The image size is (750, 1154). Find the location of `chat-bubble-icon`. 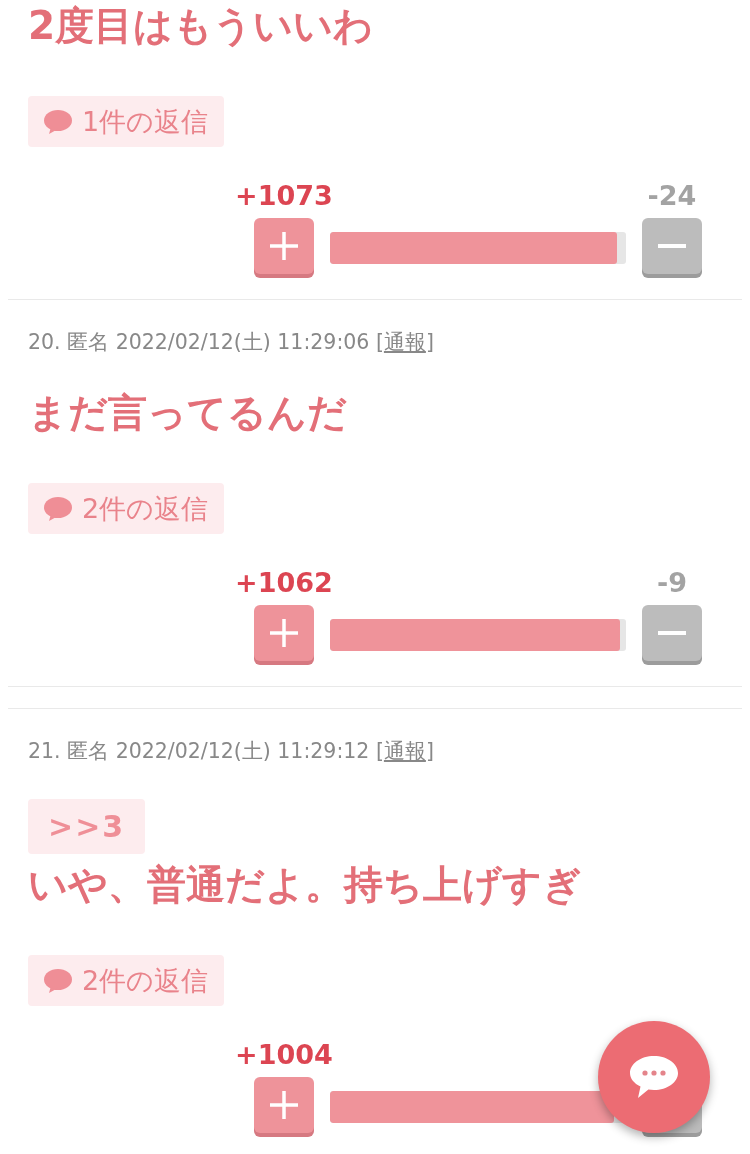

chat-bubble-icon is located at coordinates (654, 1077).